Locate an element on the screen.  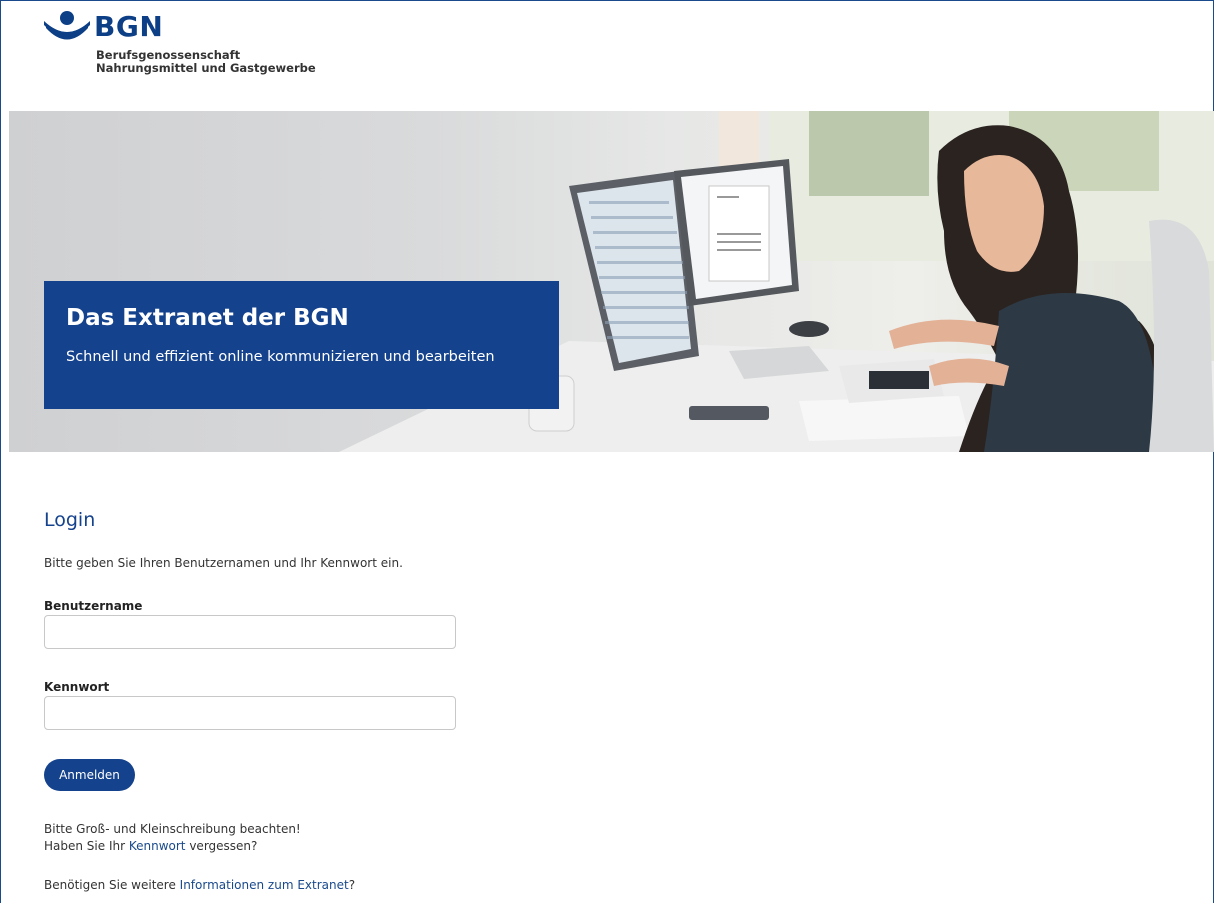
info-suffix: ? is located at coordinates (352, 885).